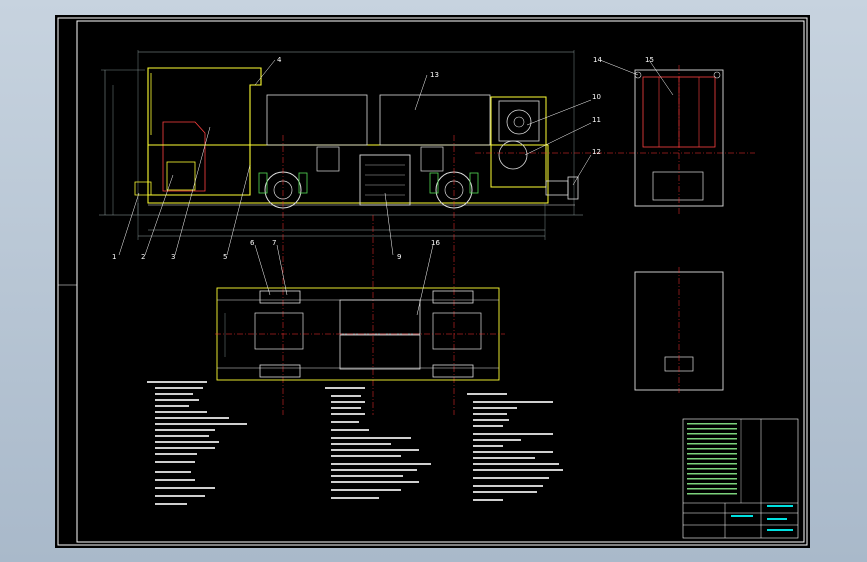 The width and height of the screenshot is (867, 562). What do you see at coordinates (399, 257) in the screenshot?
I see `part-label-9: 9` at bounding box center [399, 257].